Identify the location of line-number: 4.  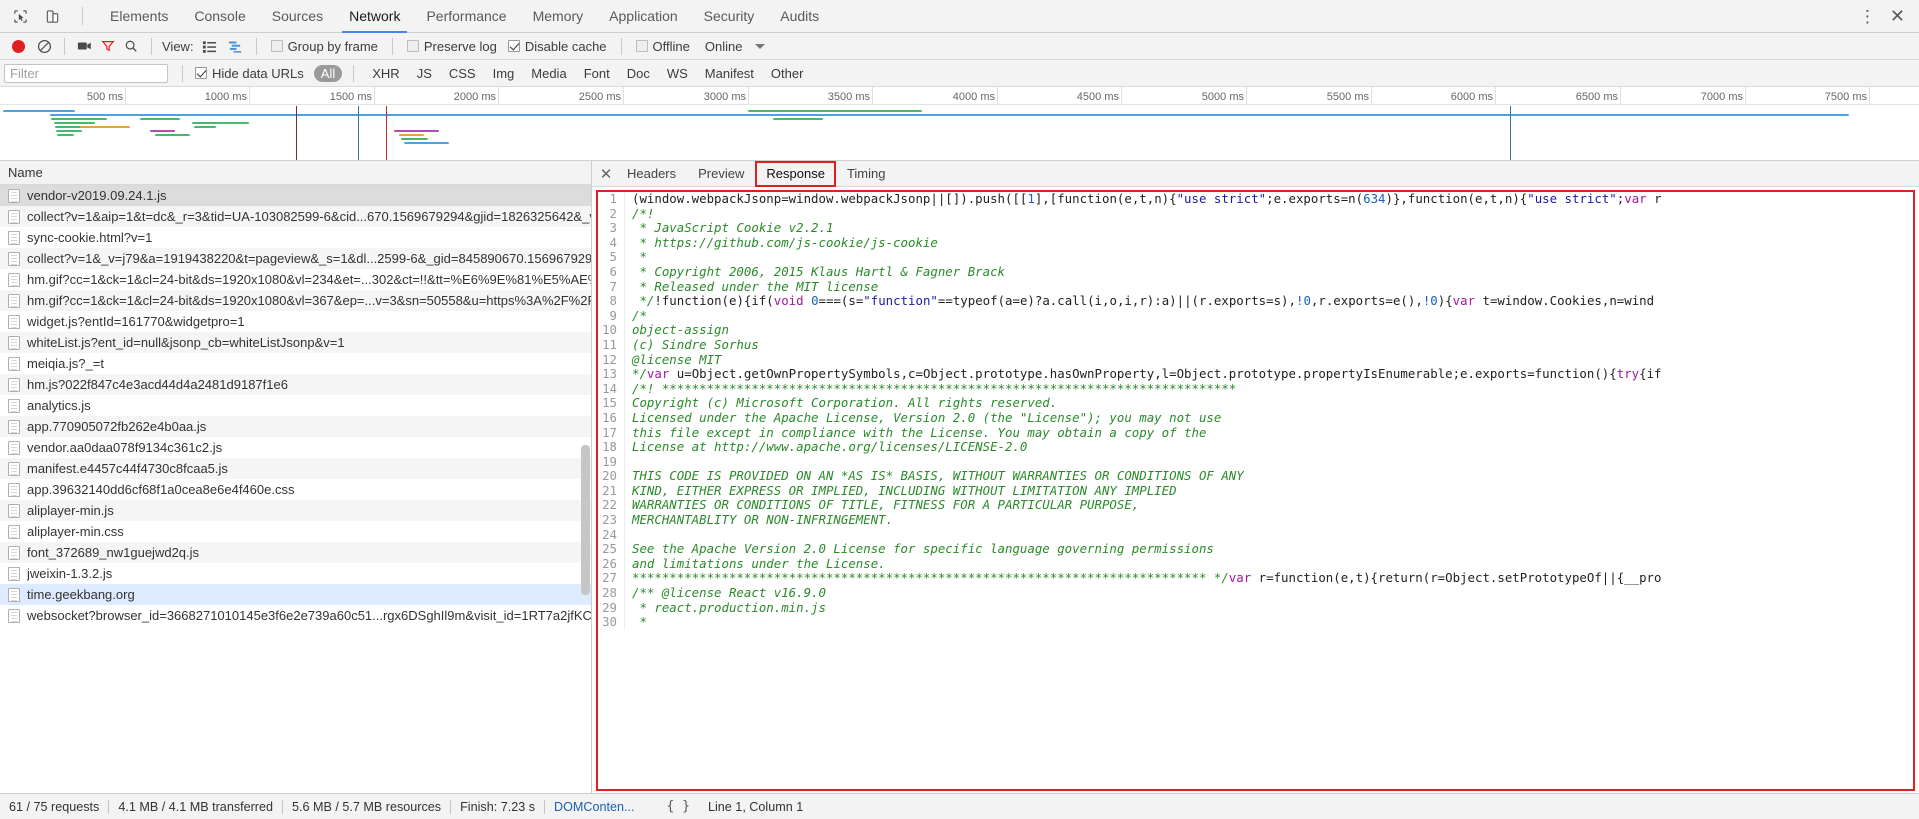
(611, 243).